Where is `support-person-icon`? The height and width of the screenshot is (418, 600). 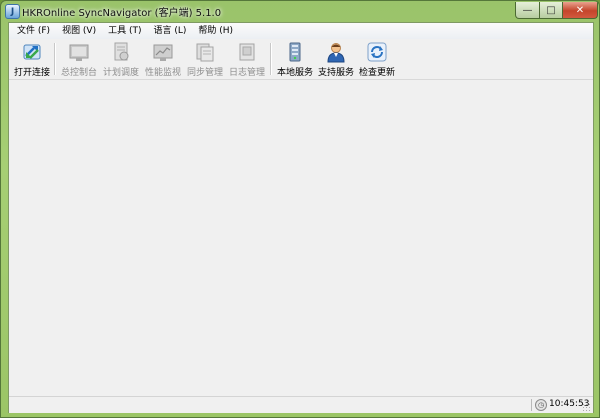
support-person-icon is located at coordinates (336, 53).